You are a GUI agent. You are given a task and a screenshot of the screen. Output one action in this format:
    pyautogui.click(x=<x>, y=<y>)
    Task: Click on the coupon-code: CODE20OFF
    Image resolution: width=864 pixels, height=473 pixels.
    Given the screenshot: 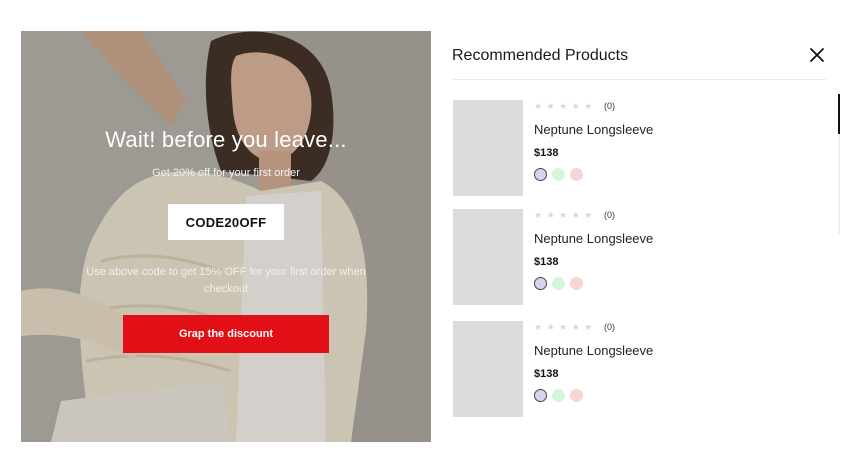 What is the action you would take?
    pyautogui.click(x=226, y=222)
    